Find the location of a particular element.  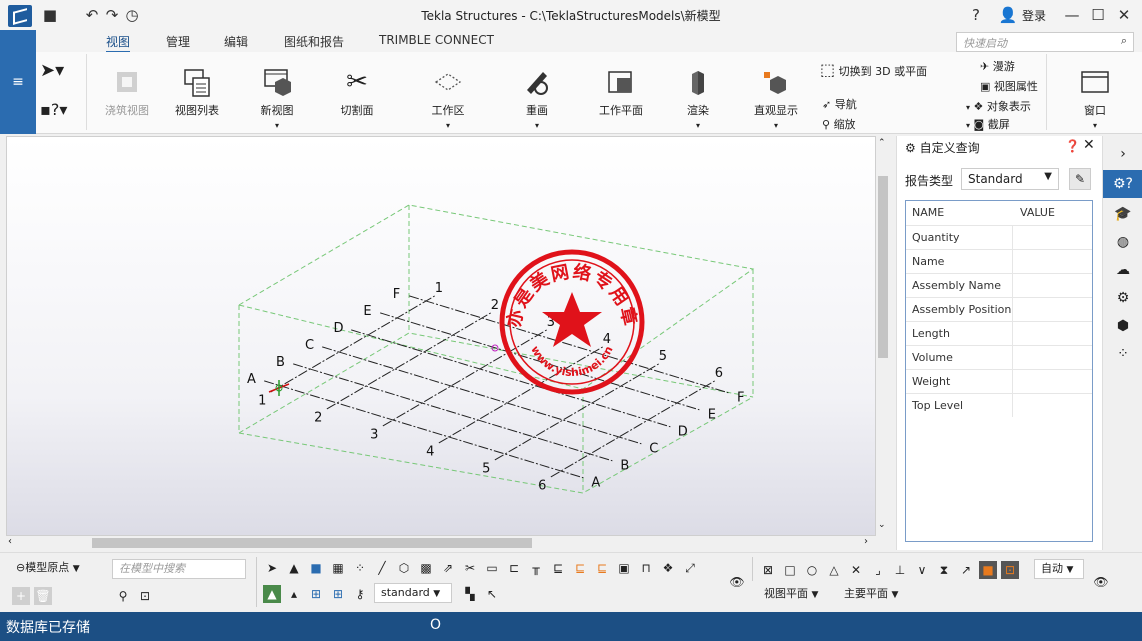

inquiry-row: Top Level is located at coordinates (999, 405).